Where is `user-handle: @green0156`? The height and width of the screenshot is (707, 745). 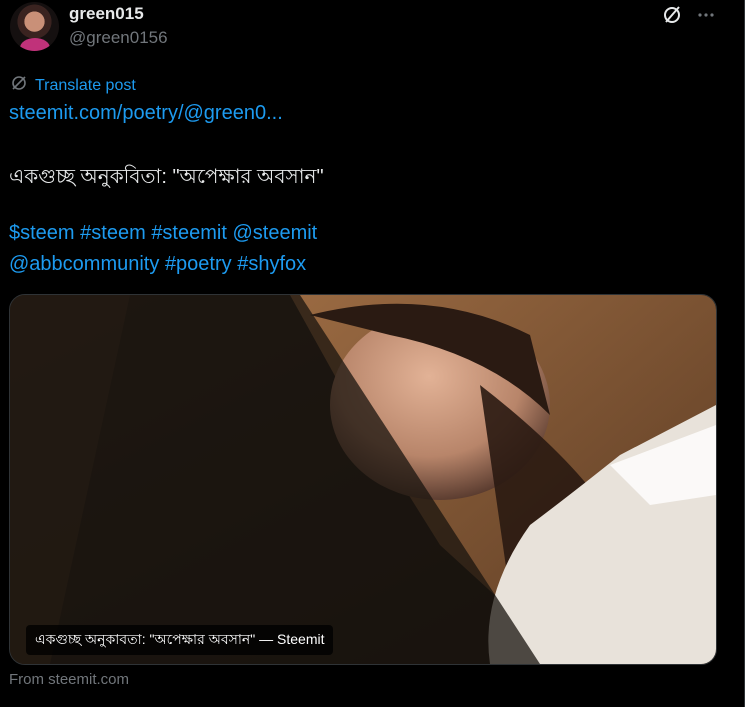
user-handle: @green0156 is located at coordinates (118, 38).